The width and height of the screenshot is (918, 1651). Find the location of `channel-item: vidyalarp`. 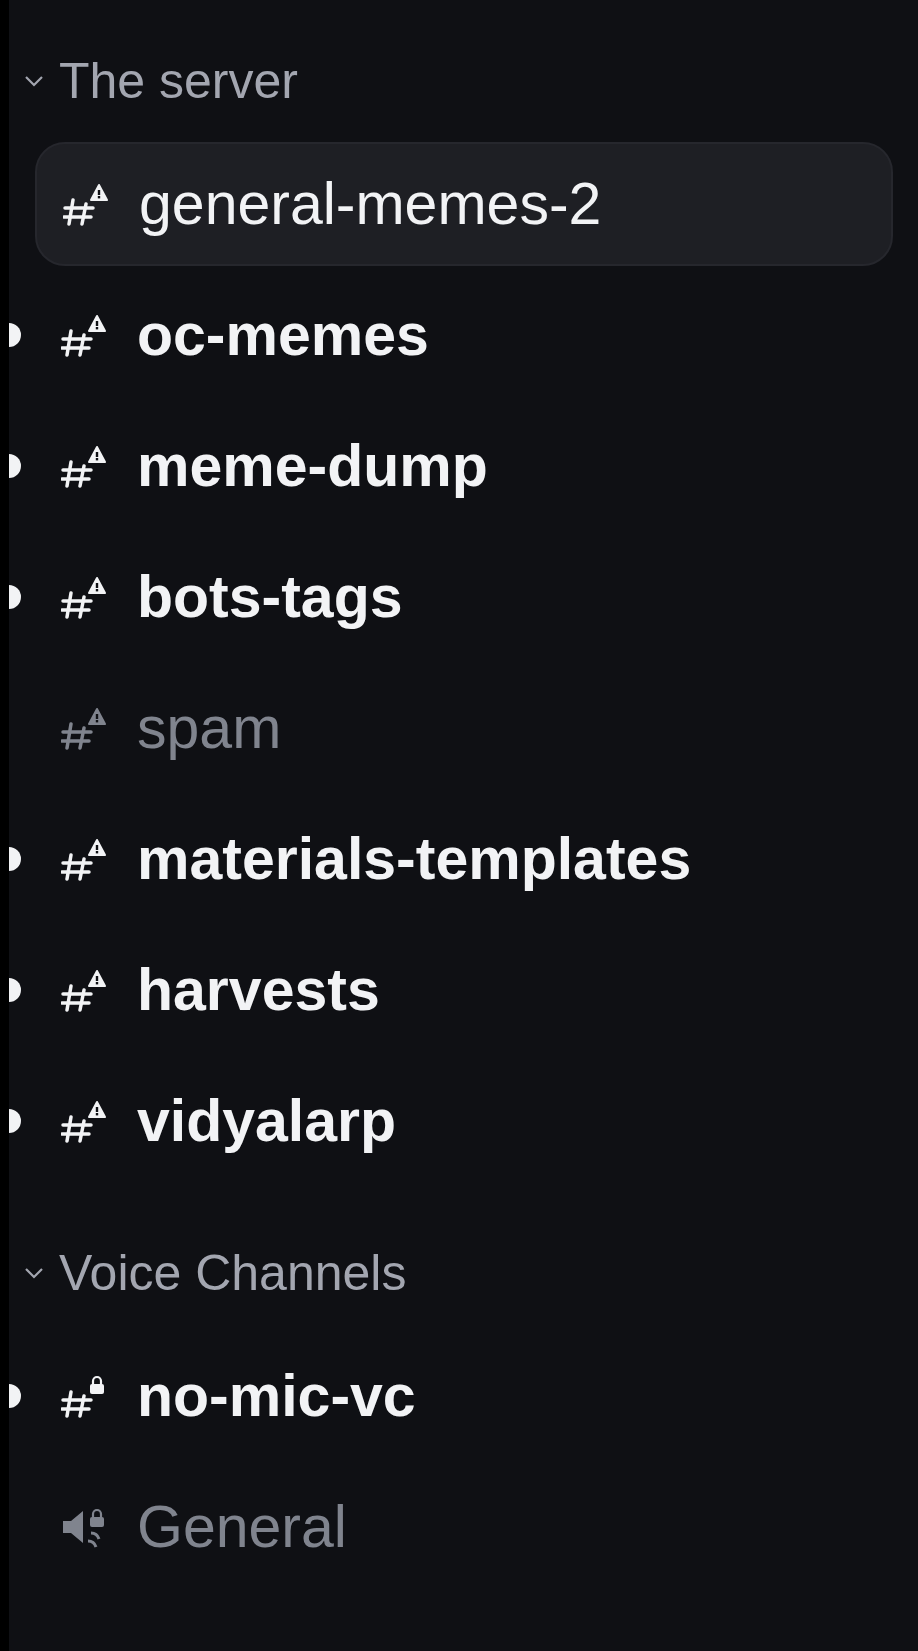

channel-item: vidyalarp is located at coordinates (464, 1121).